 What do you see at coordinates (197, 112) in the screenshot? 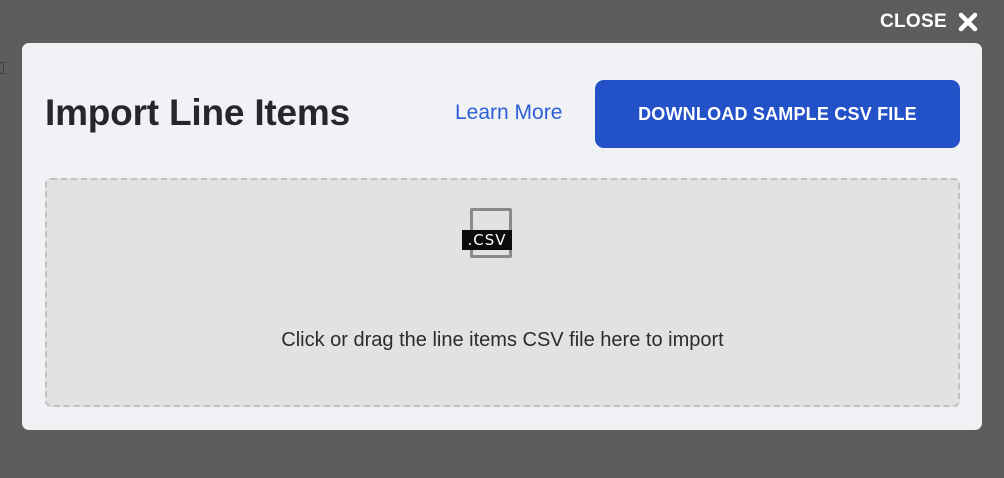
I see `modal-title: Import Line Items` at bounding box center [197, 112].